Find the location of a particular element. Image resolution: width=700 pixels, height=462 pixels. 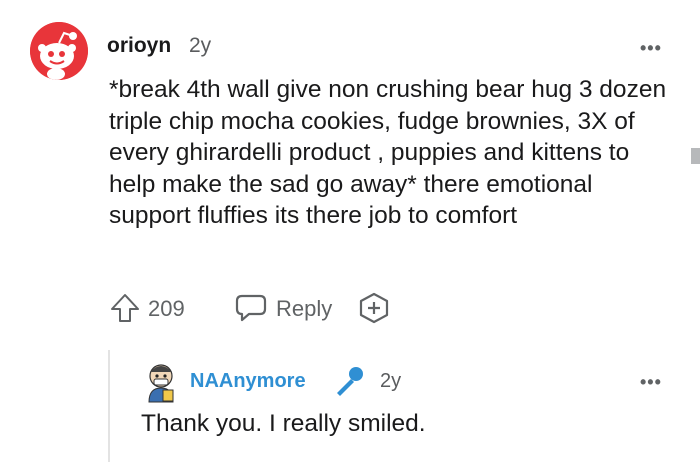

user-avatar is located at coordinates (59, 51).